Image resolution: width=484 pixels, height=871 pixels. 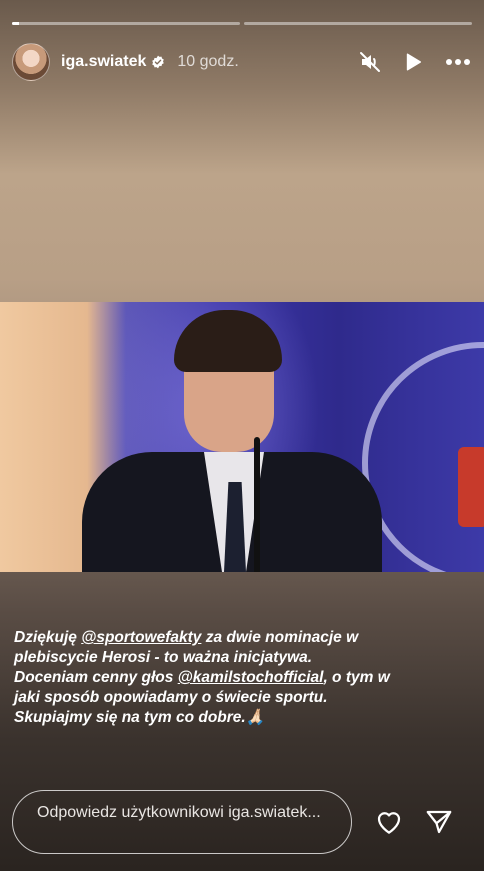 What do you see at coordinates (370, 62) in the screenshot?
I see `muted-speaker-icon` at bounding box center [370, 62].